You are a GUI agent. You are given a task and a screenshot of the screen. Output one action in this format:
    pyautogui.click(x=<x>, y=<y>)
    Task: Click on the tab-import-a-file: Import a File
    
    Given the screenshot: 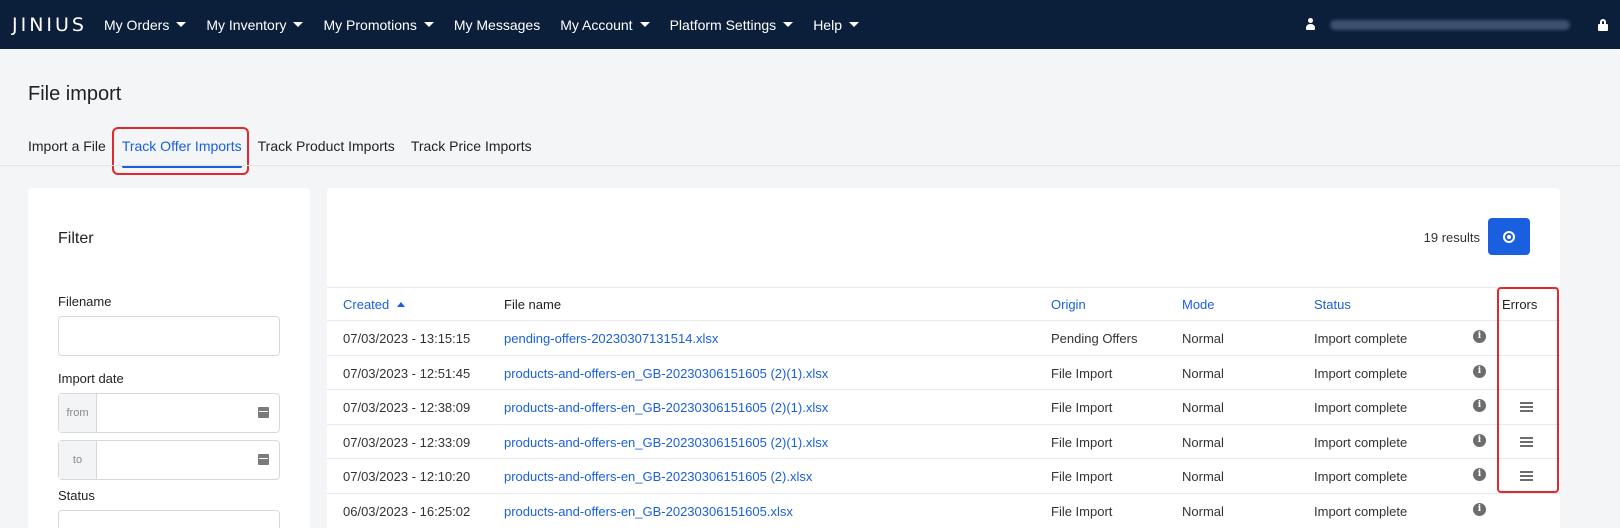 What is the action you would take?
    pyautogui.click(x=67, y=148)
    